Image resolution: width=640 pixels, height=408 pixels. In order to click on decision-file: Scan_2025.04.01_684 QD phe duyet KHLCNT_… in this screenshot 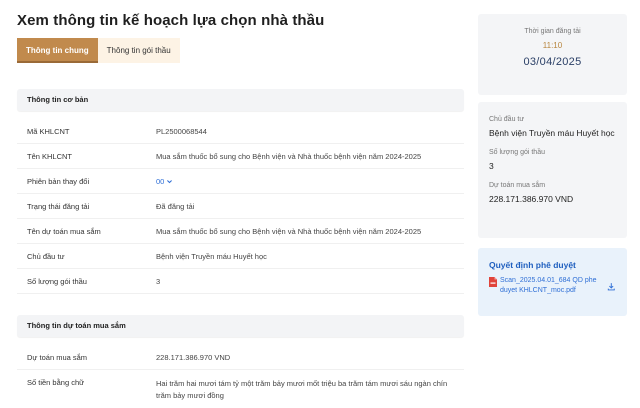, I will do `click(552, 286)`.